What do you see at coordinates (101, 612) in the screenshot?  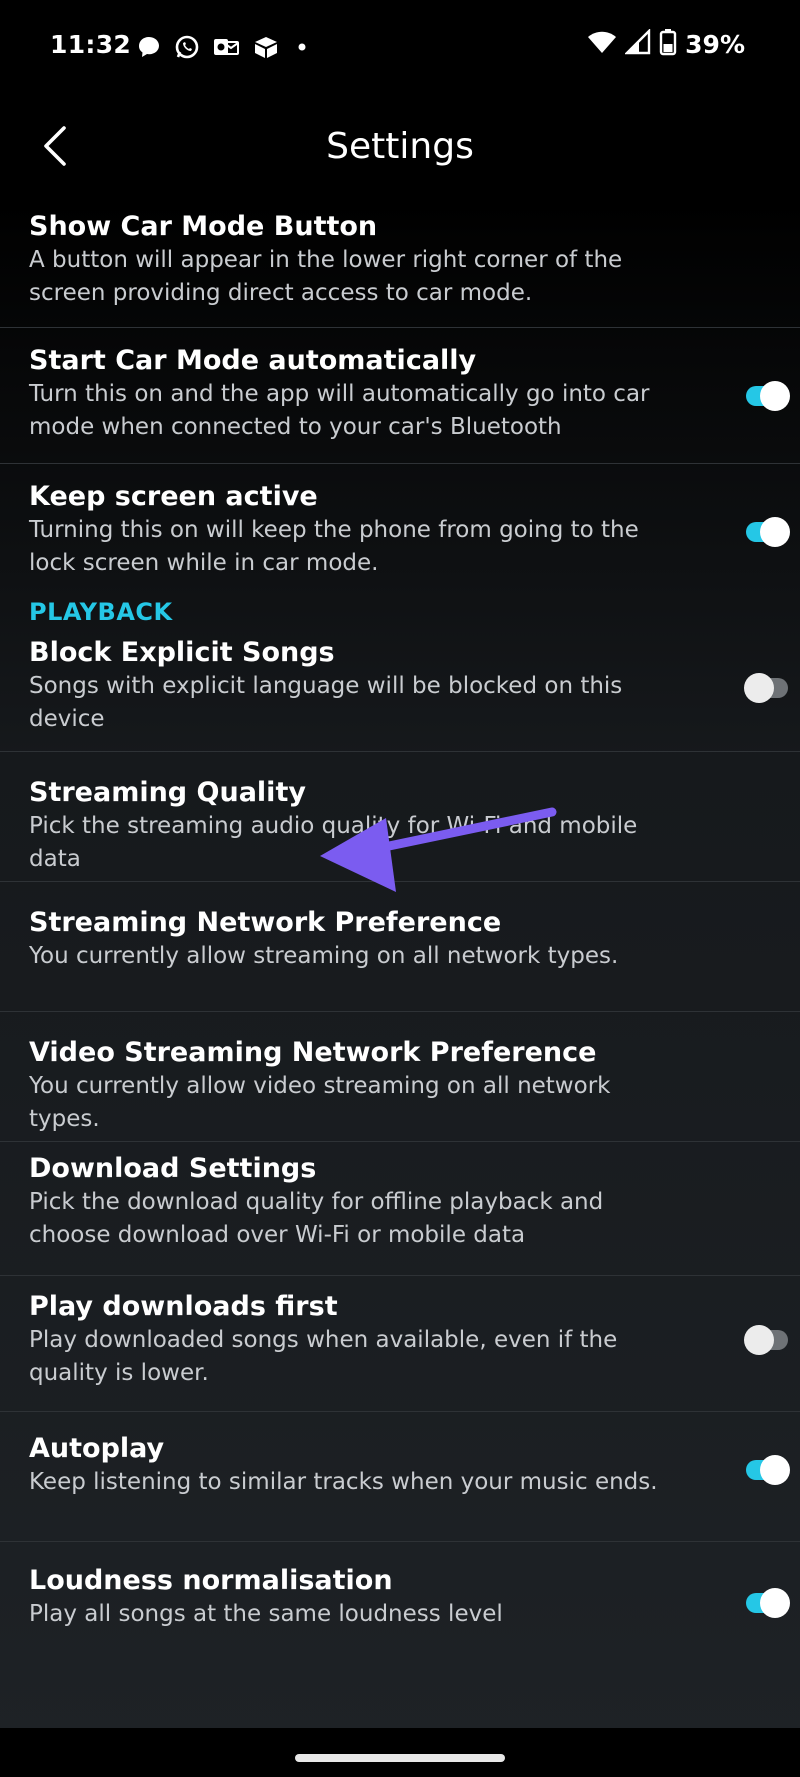 I see `section-header-playback: PLAYBACK` at bounding box center [101, 612].